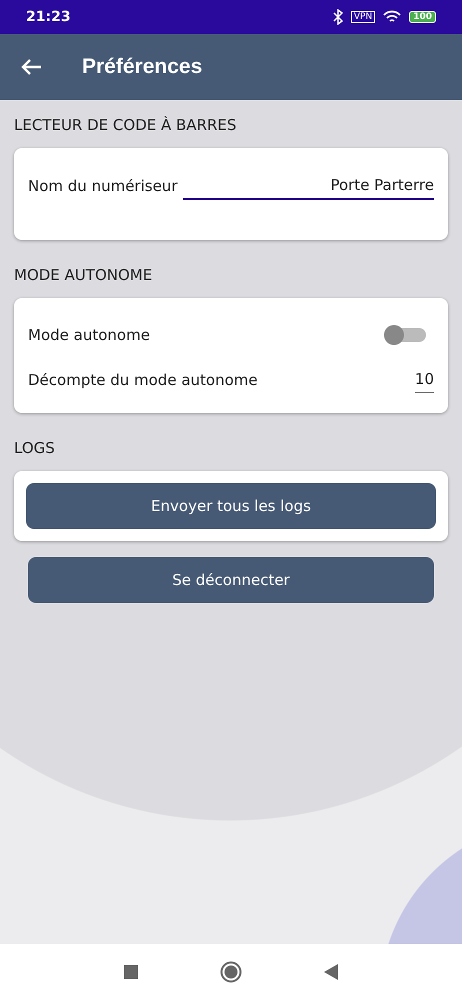 This screenshot has height=1000, width=462. Describe the element at coordinates (231, 580) in the screenshot. I see `logout-button: Se déconnecter` at that location.